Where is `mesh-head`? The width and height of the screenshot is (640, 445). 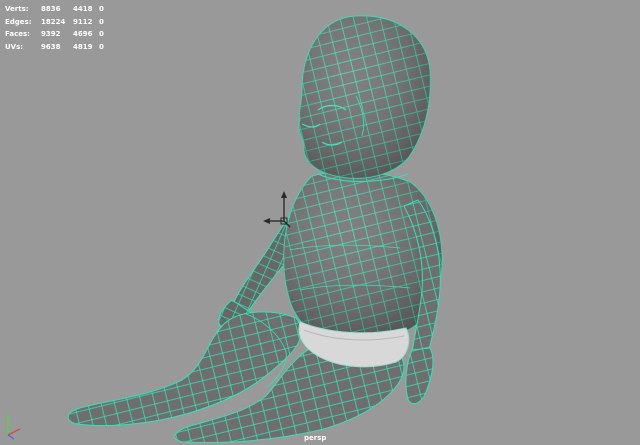
mesh-head is located at coordinates (364, 97).